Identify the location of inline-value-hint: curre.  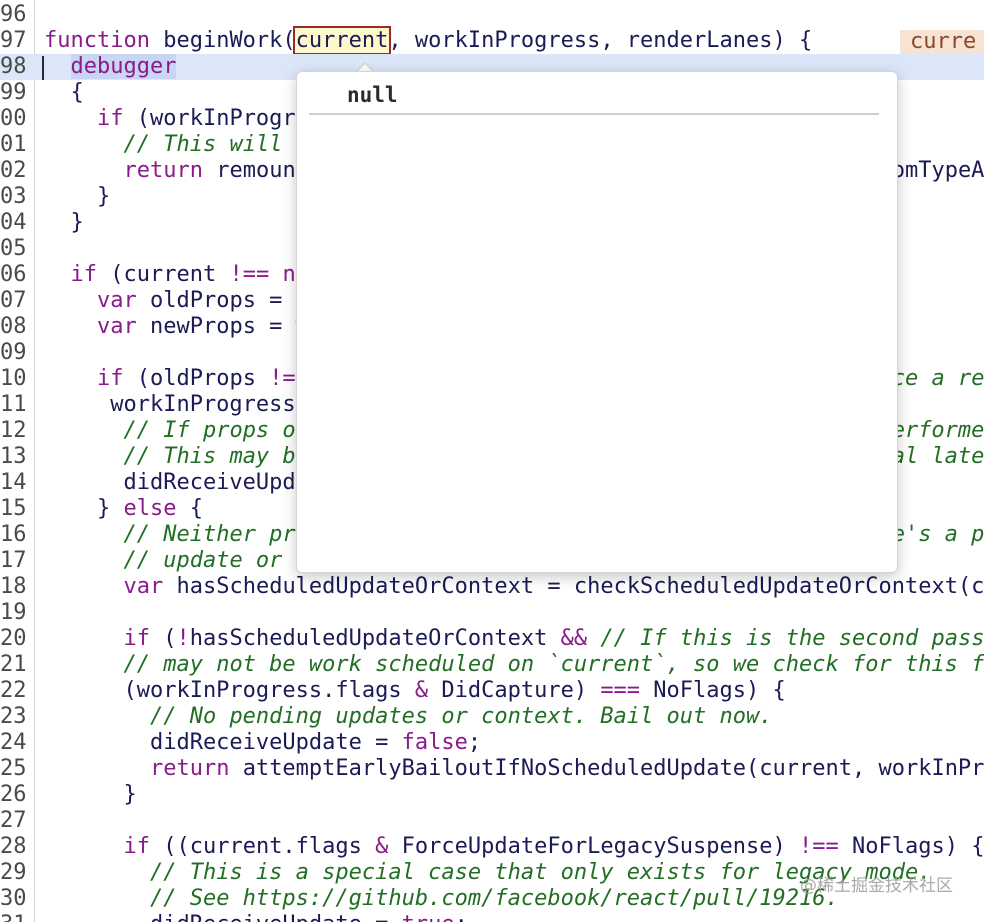
(942, 42).